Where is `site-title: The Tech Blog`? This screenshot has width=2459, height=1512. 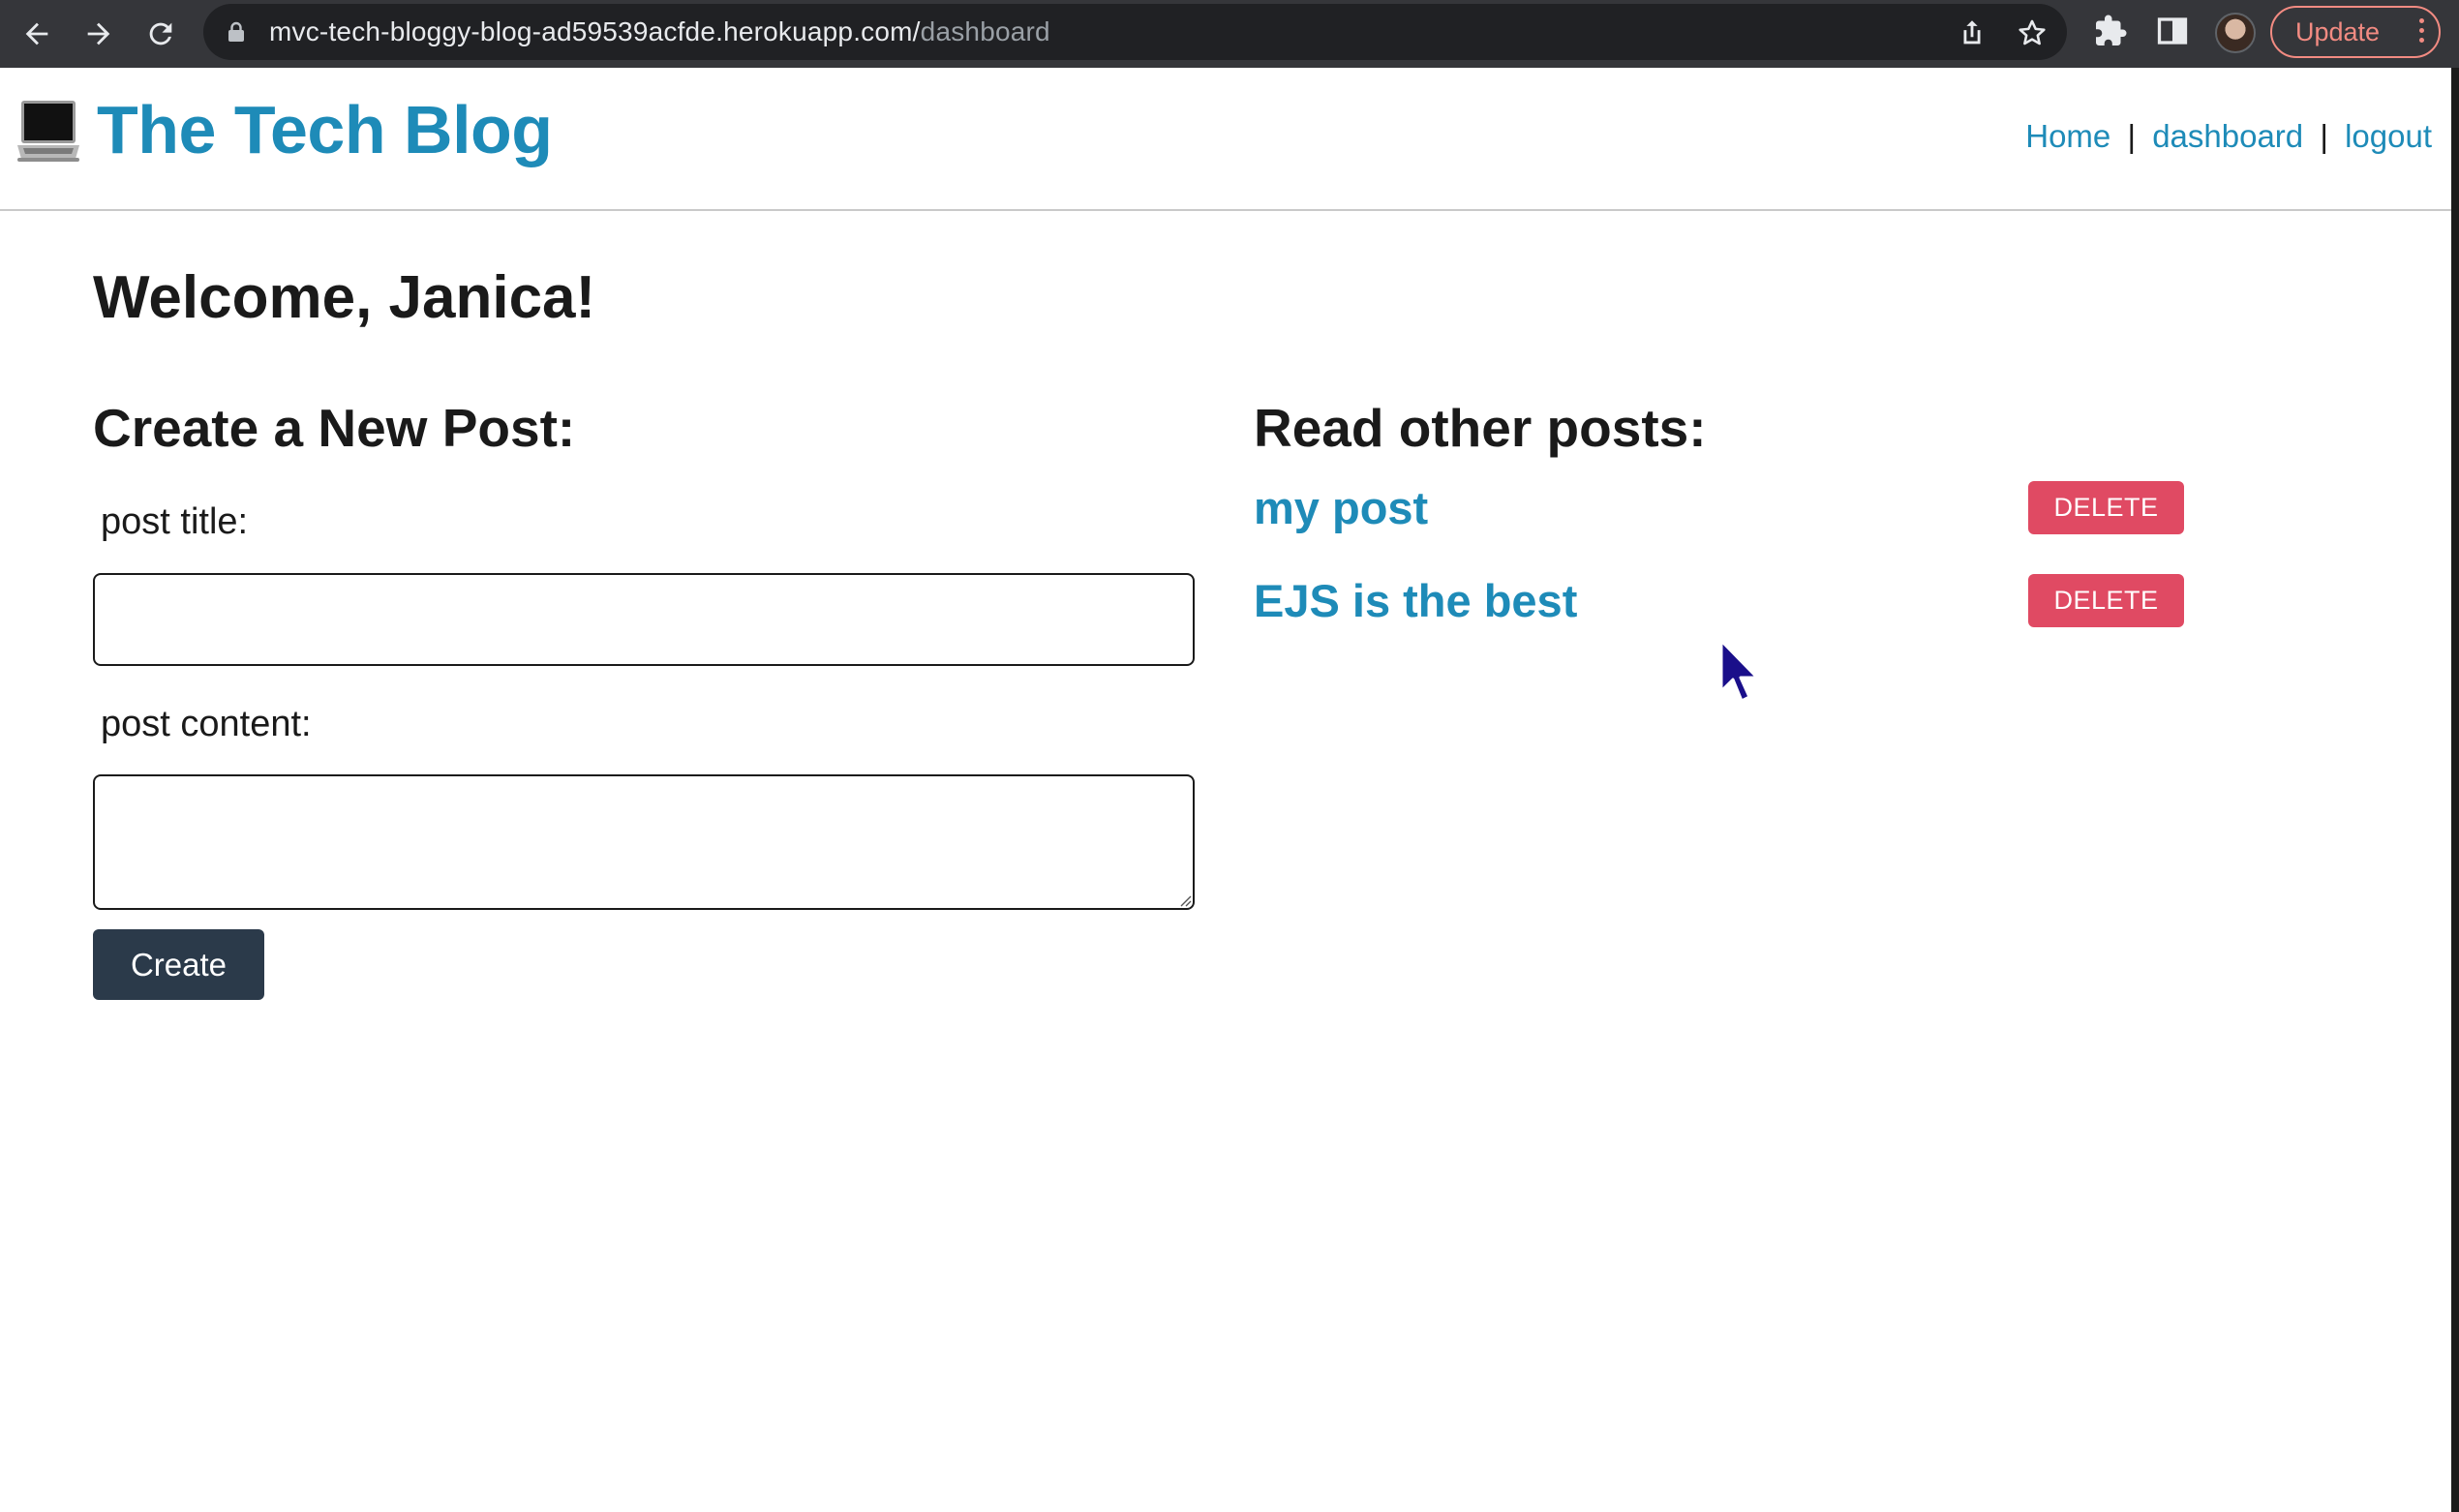
site-title: The Tech Blog is located at coordinates (325, 129).